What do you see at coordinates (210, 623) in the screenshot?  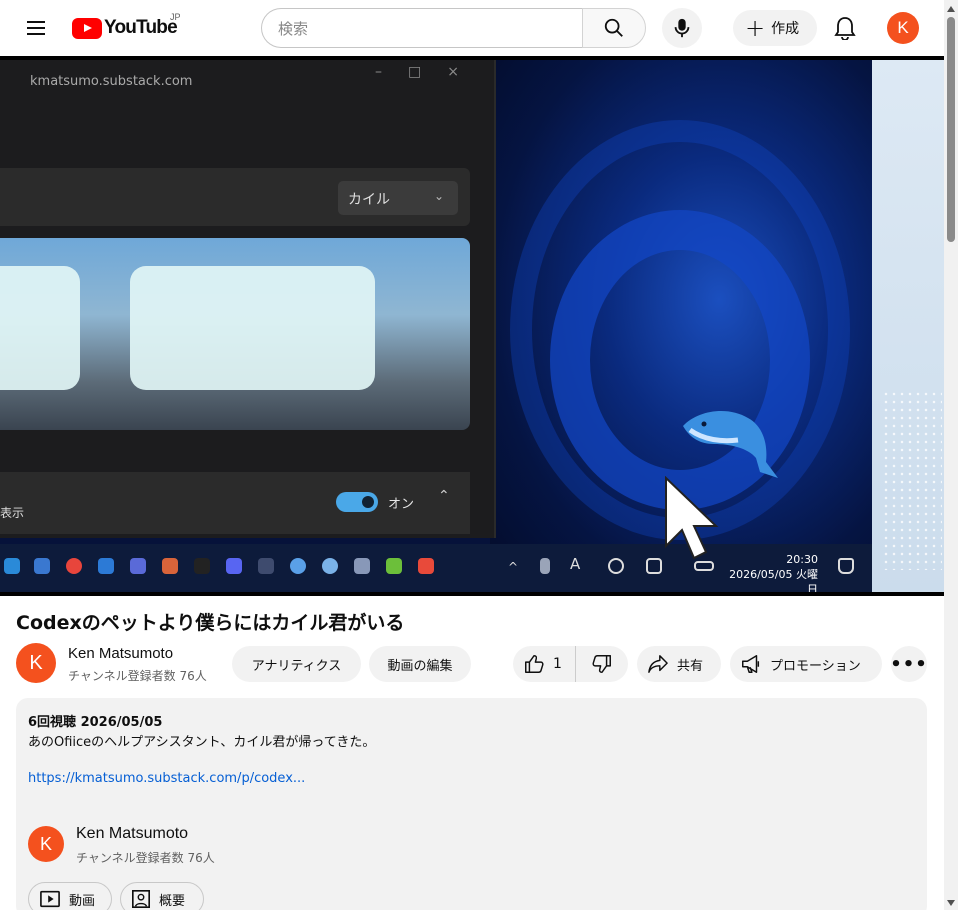 I see `video-title: Codexのペットより僕らにはカイル君がいる` at bounding box center [210, 623].